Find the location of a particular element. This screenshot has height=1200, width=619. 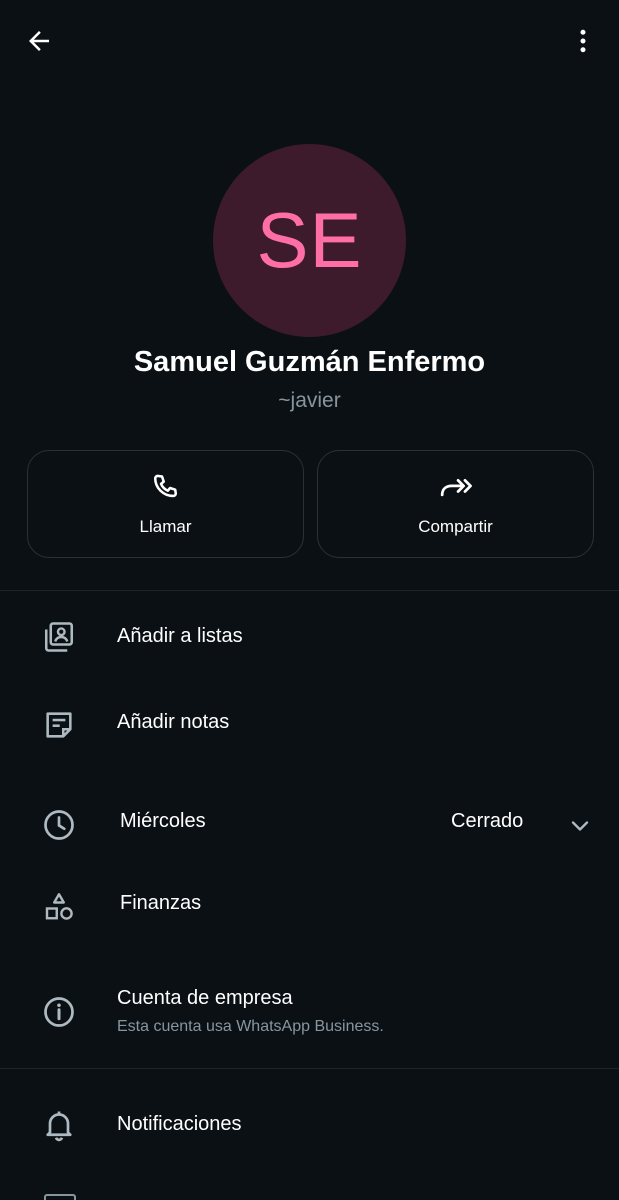

add-notes-label: Añadir notas is located at coordinates (173, 722).